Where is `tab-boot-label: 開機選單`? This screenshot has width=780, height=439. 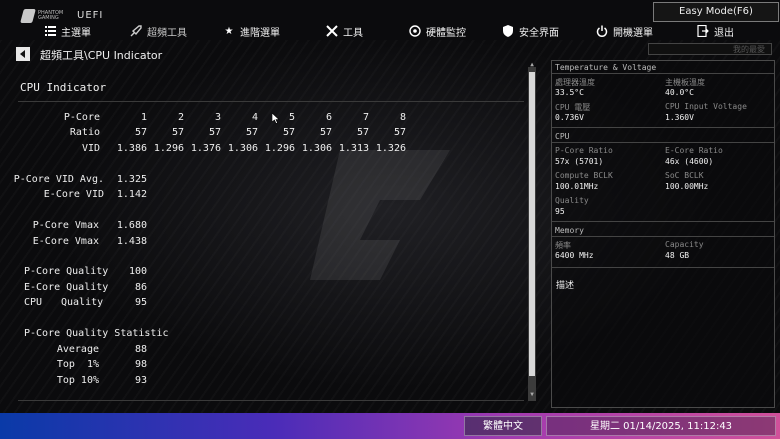
tab-boot-label: 開機選單 is located at coordinates (633, 33).